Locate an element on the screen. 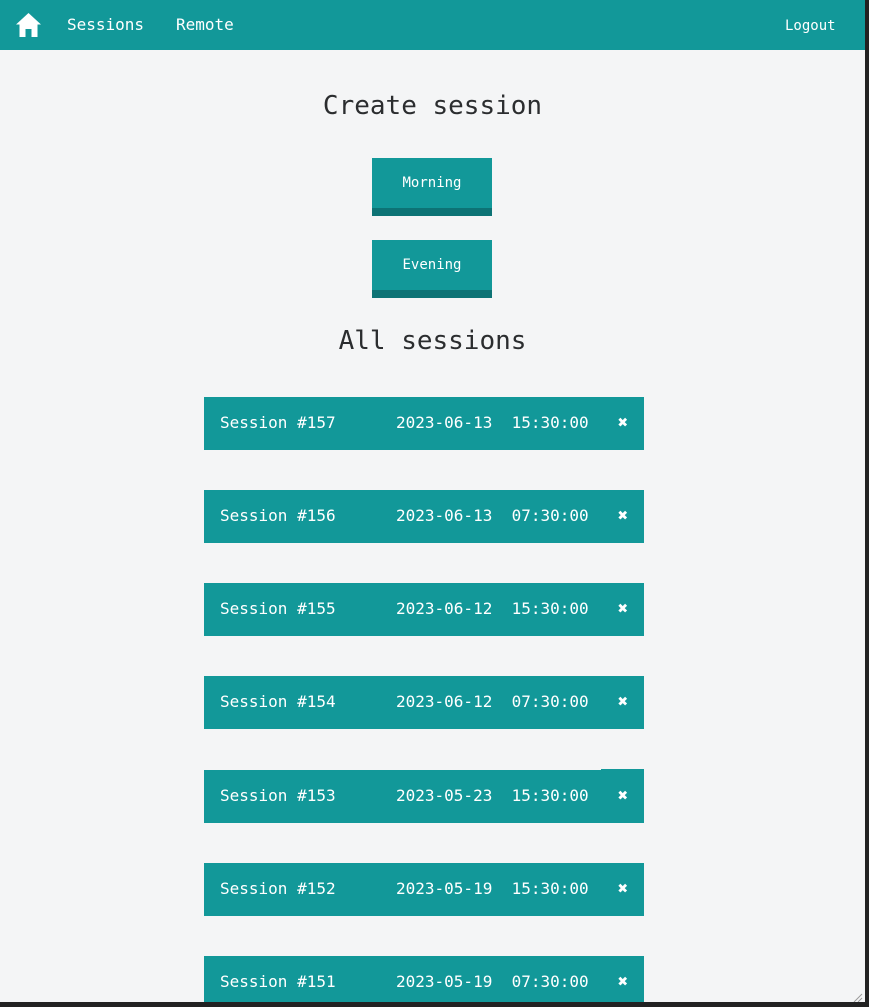 Image resolution: width=869 pixels, height=1007 pixels. session-row: Session #155 2023-06-12 15:30:00 ✖ is located at coordinates (424, 609).